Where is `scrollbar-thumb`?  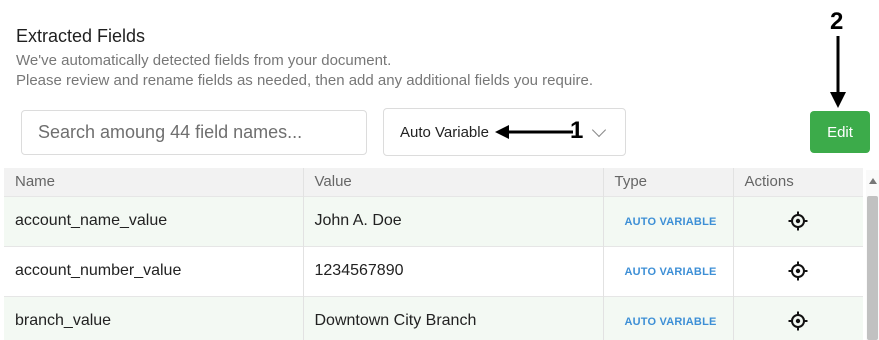 scrollbar-thumb is located at coordinates (872, 268).